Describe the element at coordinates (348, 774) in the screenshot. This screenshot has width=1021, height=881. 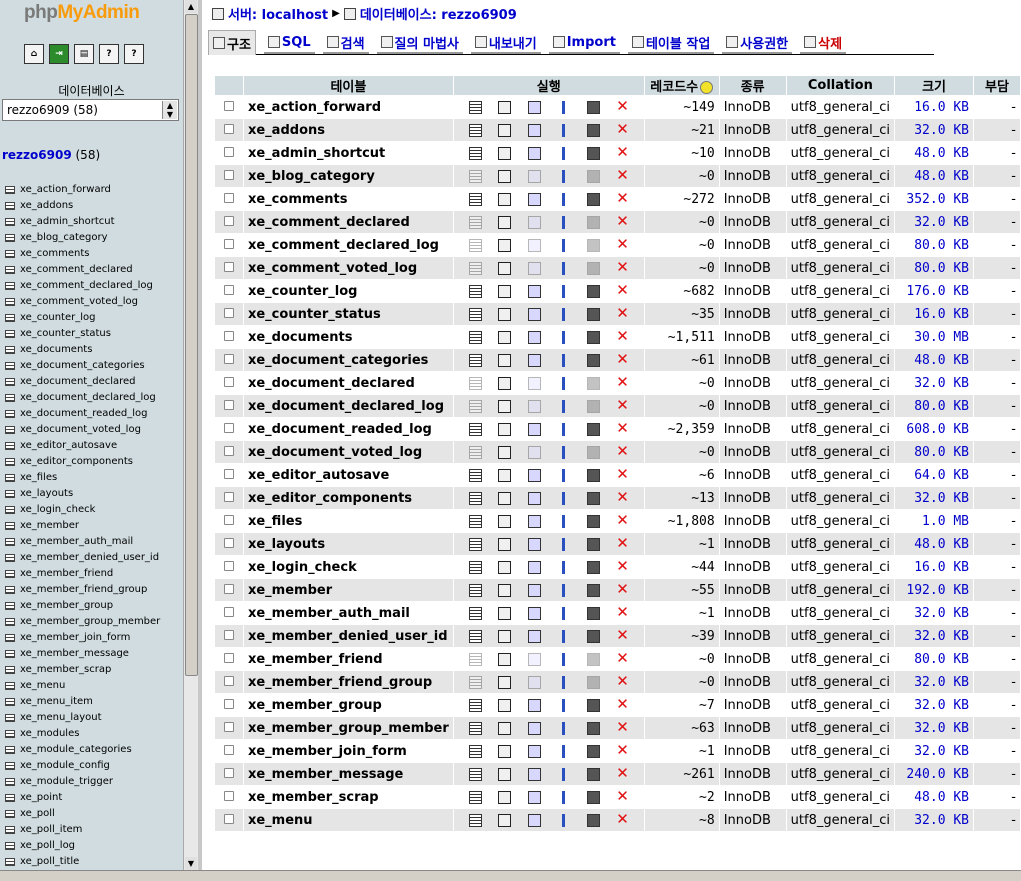
I see `table-name: xe_member_message` at that location.